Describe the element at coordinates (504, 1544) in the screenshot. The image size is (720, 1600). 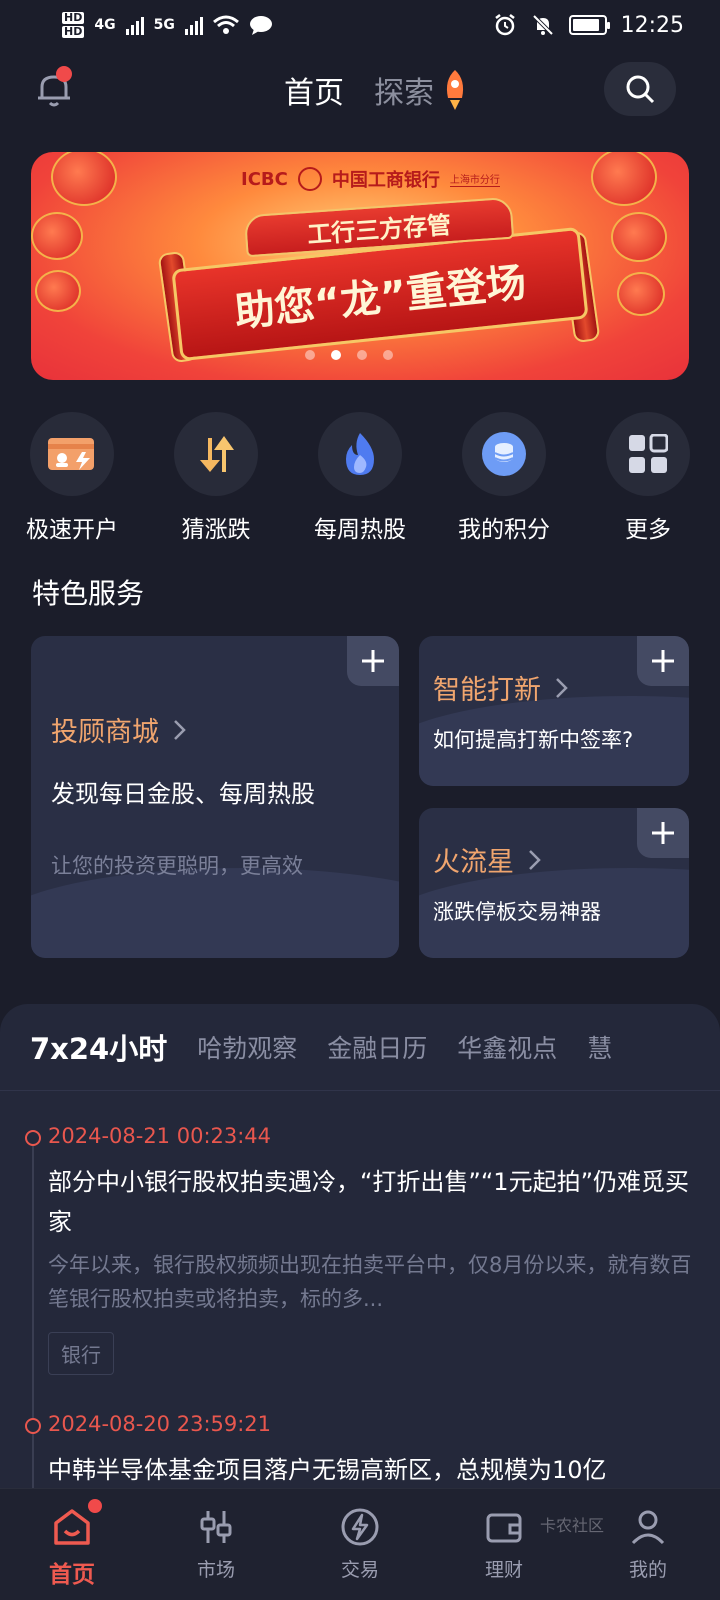
I see `nav-wealth: 理财` at that location.